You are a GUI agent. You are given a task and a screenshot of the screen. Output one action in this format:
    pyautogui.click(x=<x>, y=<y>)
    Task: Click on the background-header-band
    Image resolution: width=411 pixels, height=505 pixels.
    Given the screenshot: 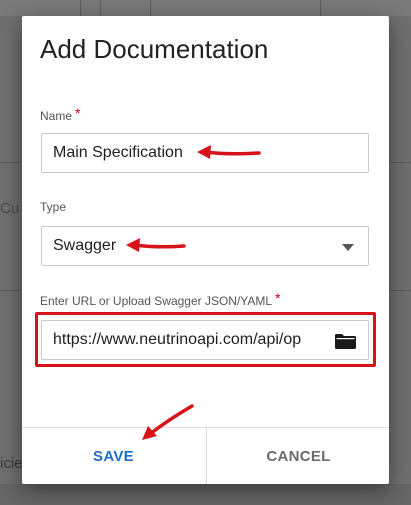 What is the action you would take?
    pyautogui.click(x=205, y=8)
    